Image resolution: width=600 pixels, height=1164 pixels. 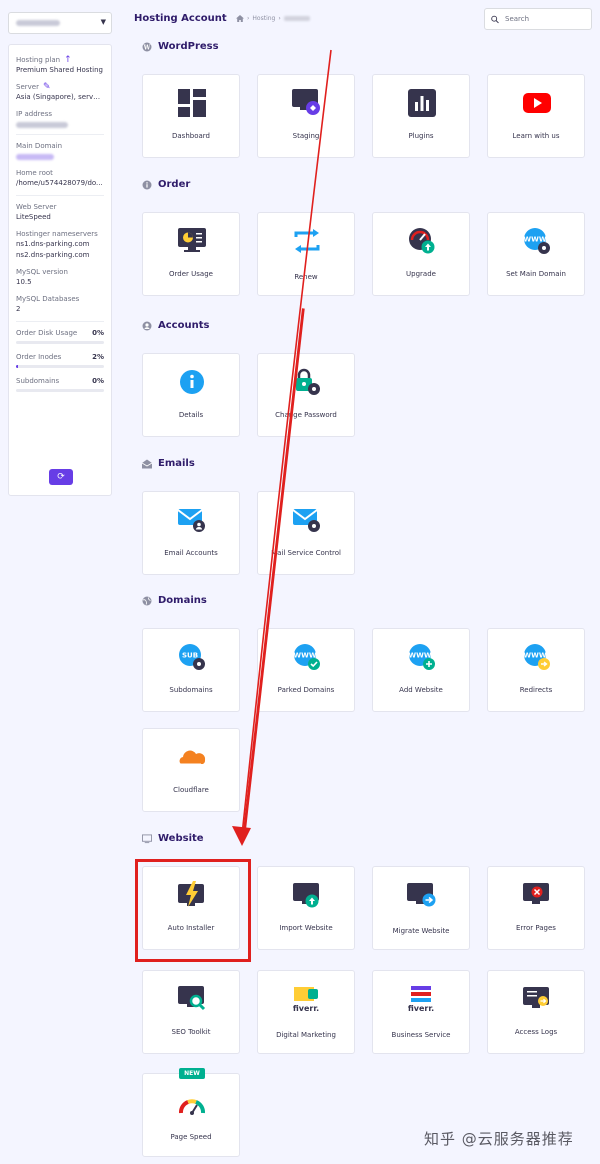 I want to click on fiverr-business-icon: fiverr., so click(x=422, y=999).